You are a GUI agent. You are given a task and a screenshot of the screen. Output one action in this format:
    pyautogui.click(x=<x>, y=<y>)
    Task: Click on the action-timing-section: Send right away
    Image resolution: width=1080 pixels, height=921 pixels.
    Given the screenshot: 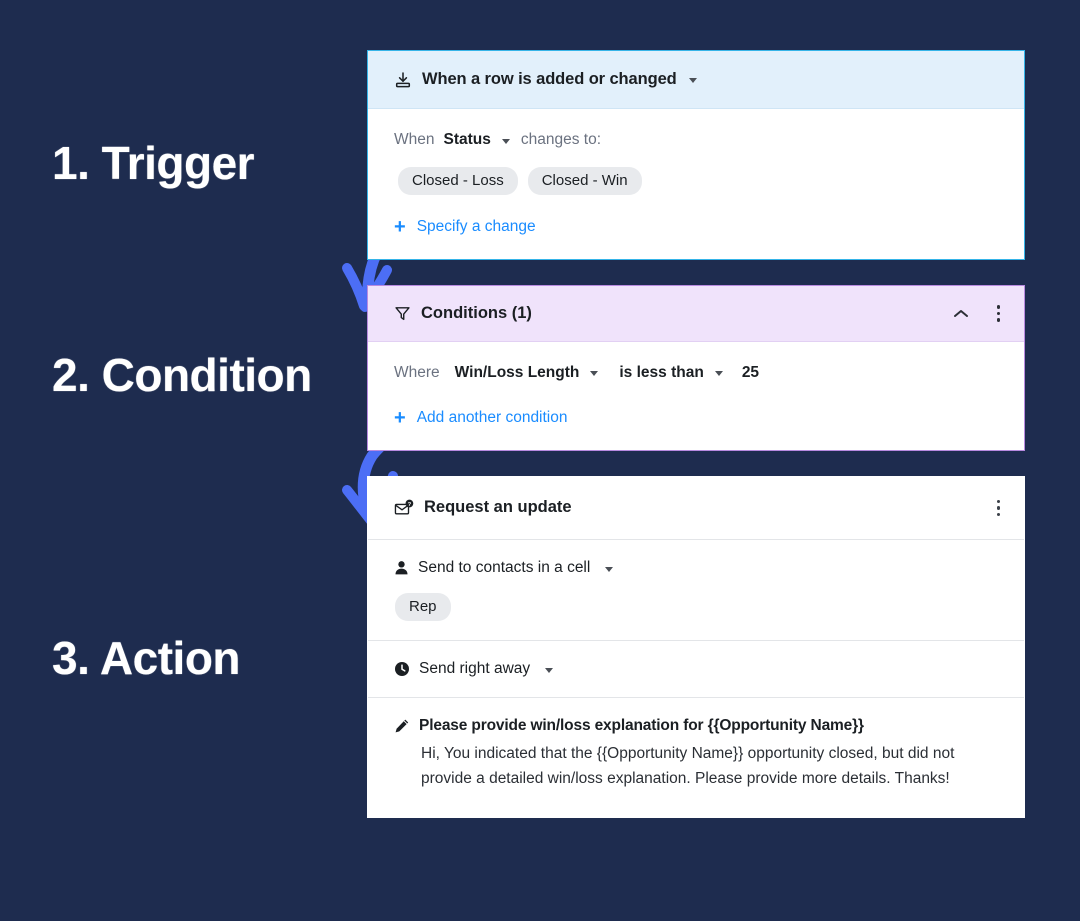 What is the action you would take?
    pyautogui.click(x=696, y=669)
    